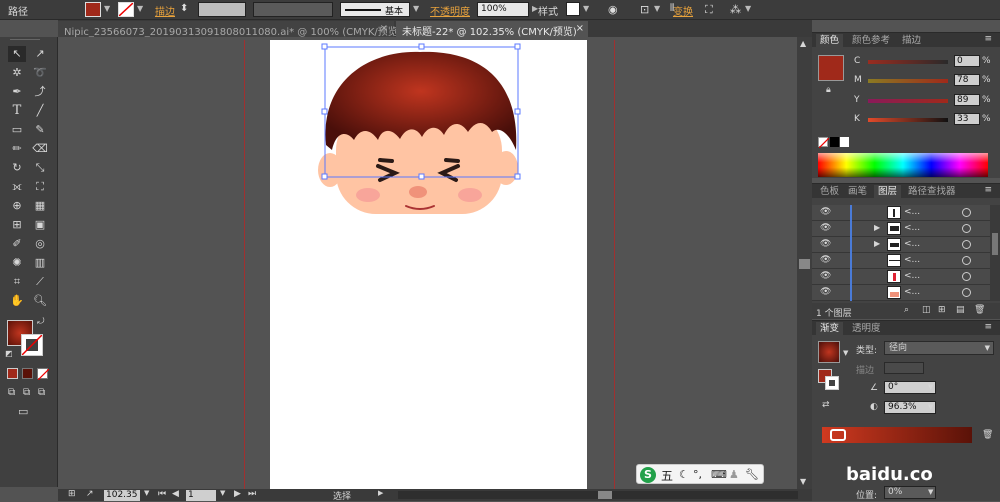 This screenshot has height=502, width=1000. What do you see at coordinates (832, 383) in the screenshot?
I see `gradient-stroke-box` at bounding box center [832, 383].